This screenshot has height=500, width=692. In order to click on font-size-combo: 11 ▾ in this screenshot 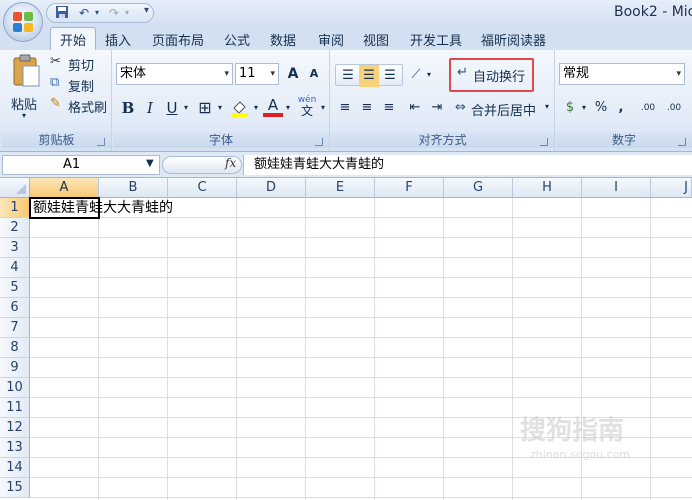, I will do `click(257, 74)`.